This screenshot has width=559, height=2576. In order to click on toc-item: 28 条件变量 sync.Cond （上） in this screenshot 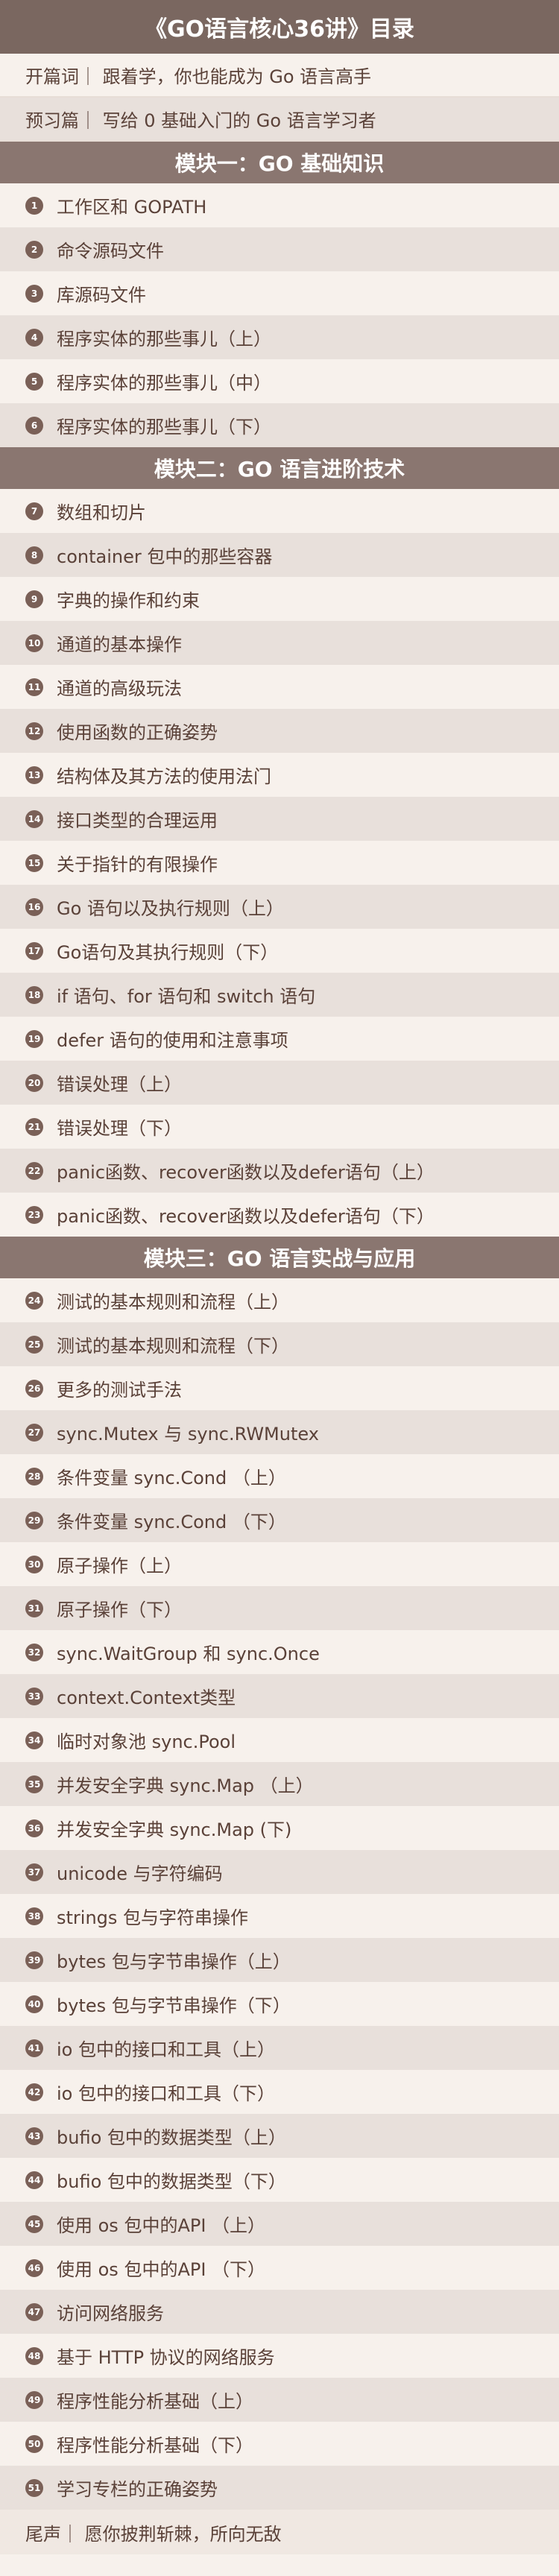, I will do `click(279, 1476)`.